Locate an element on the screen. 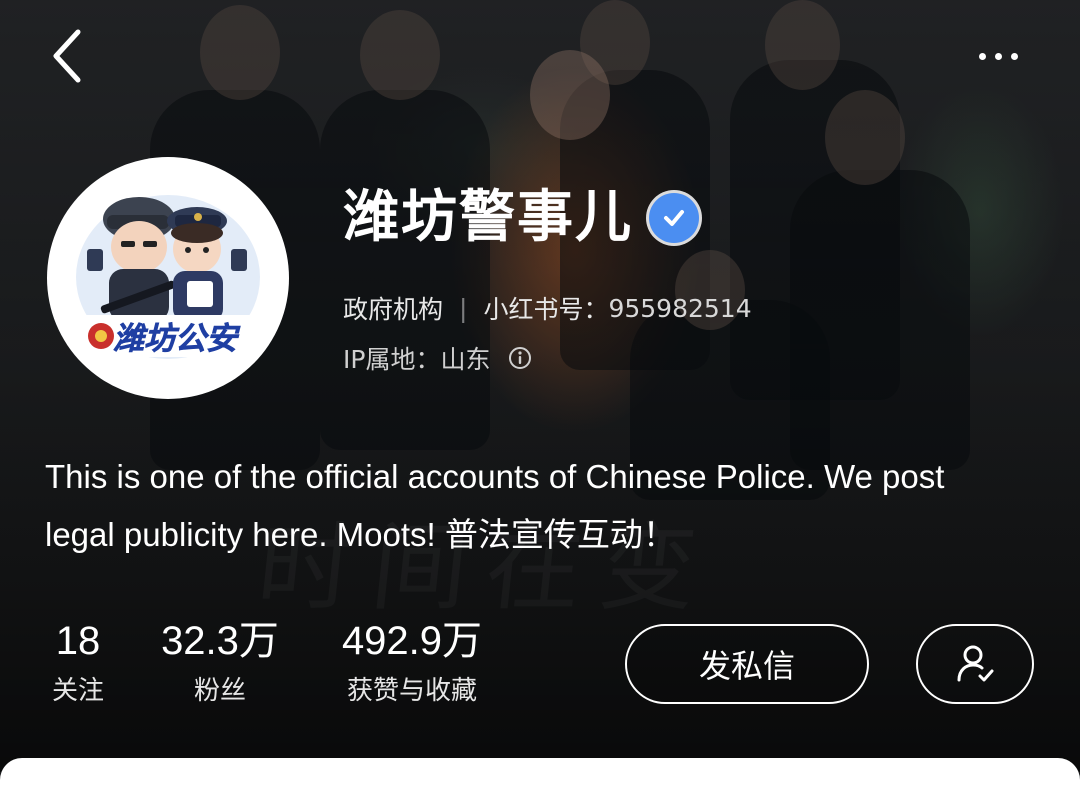  followers-label: 粉丝 is located at coordinates (219, 691).